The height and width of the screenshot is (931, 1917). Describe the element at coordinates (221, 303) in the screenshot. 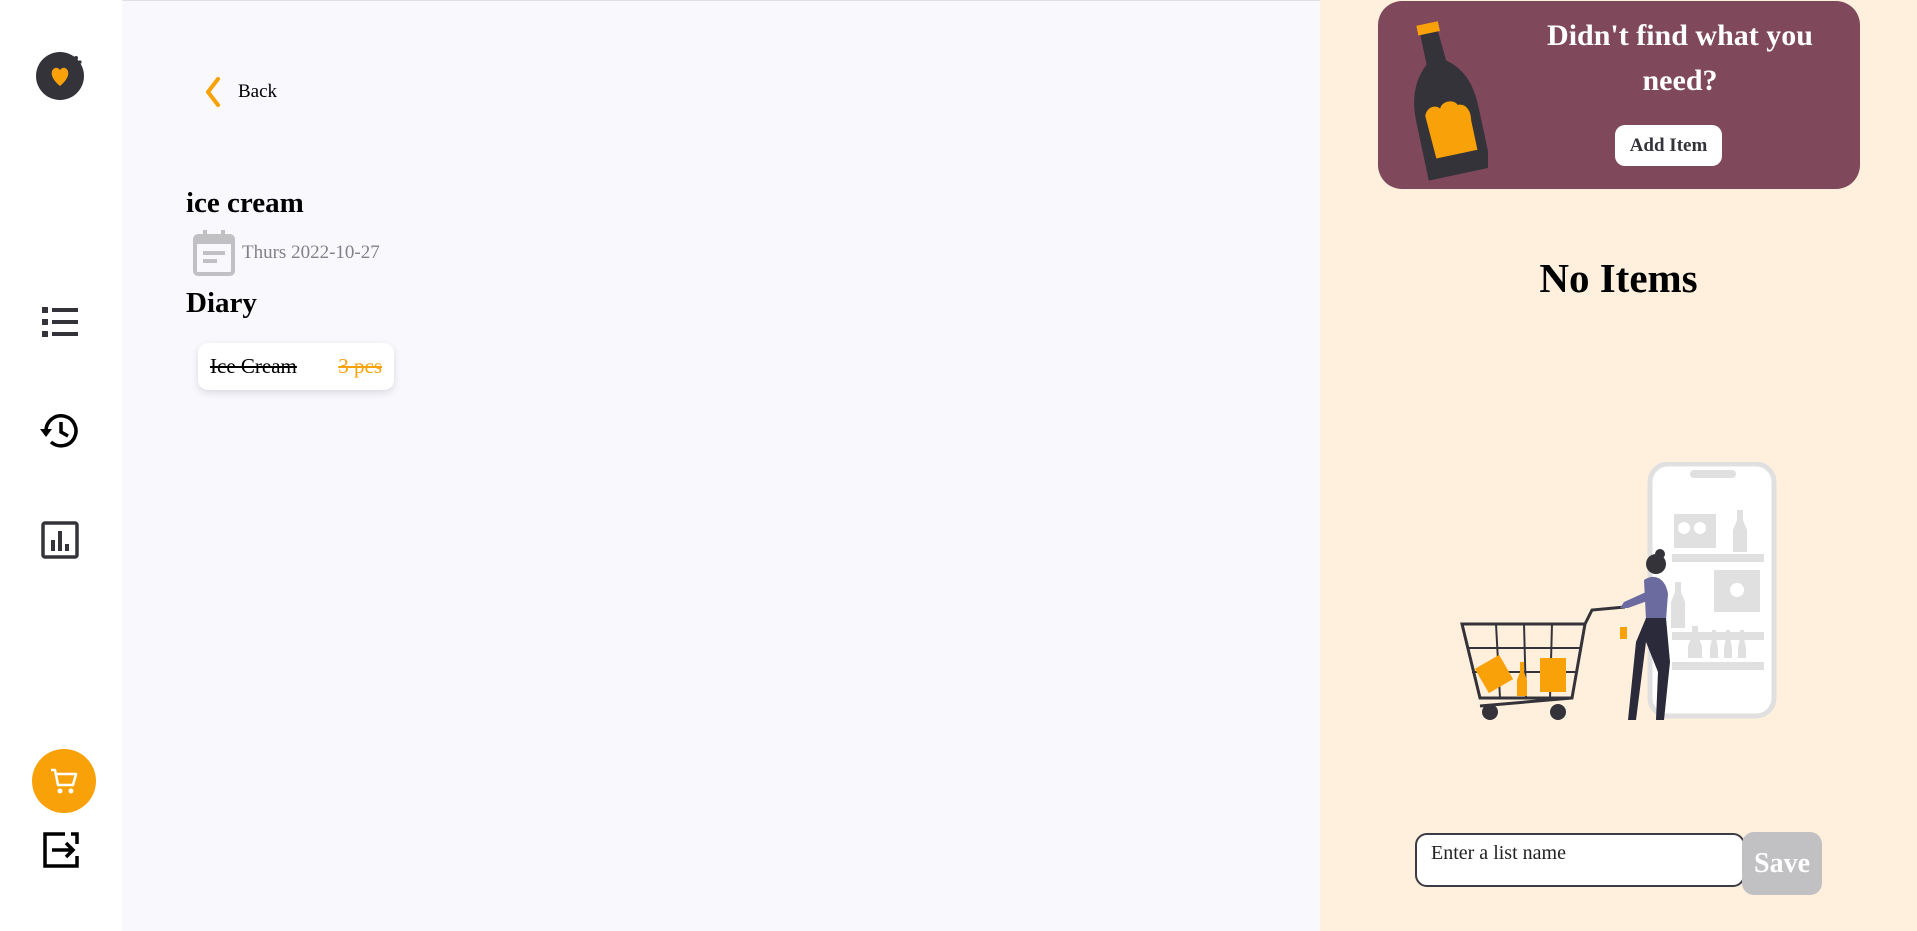

I see `category-name: Diary` at that location.